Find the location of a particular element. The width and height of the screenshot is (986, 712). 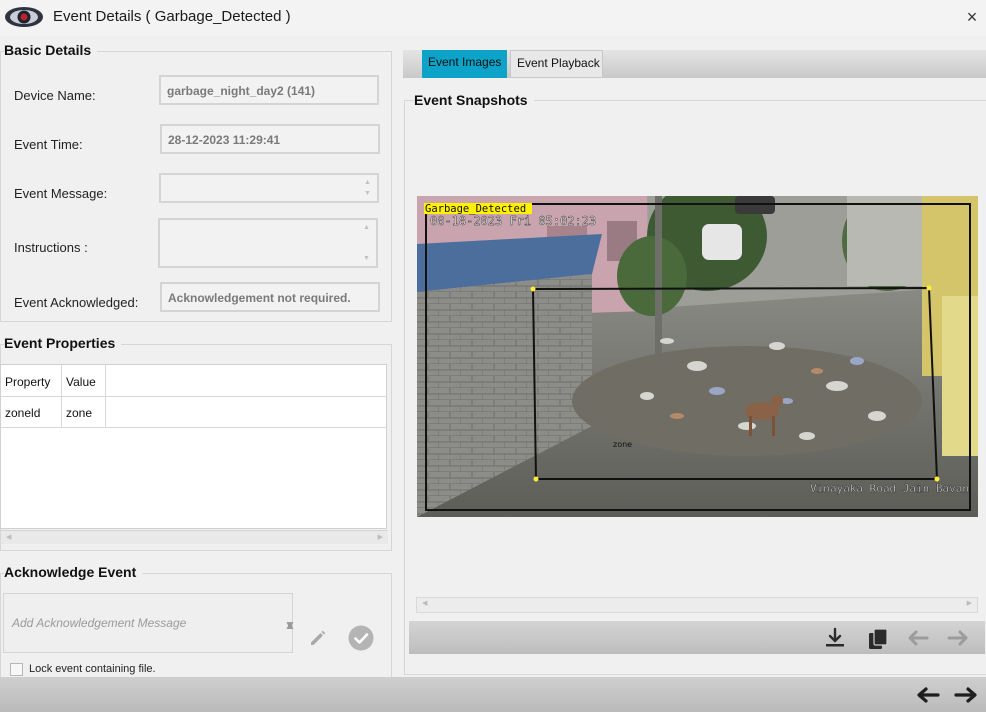

arrow-right-icon is located at coordinates (958, 638).